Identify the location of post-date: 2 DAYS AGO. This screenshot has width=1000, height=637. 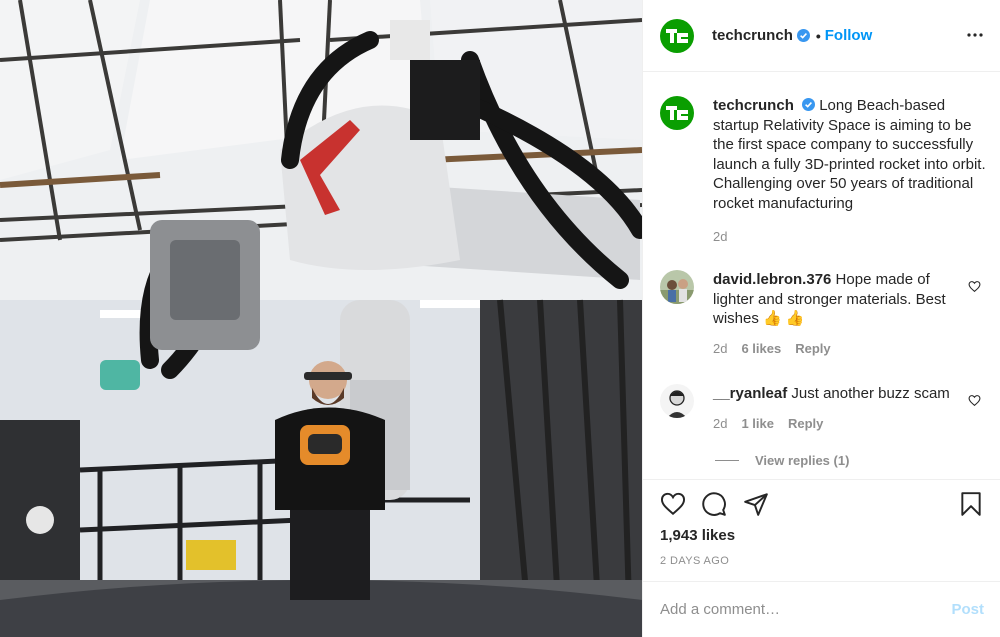
(694, 561).